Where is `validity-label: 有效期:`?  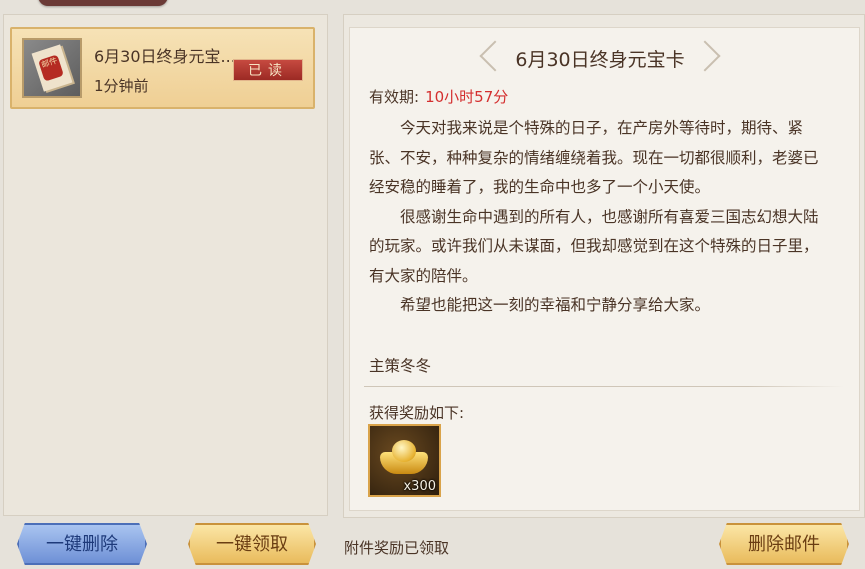
validity-label: 有效期: is located at coordinates (394, 97).